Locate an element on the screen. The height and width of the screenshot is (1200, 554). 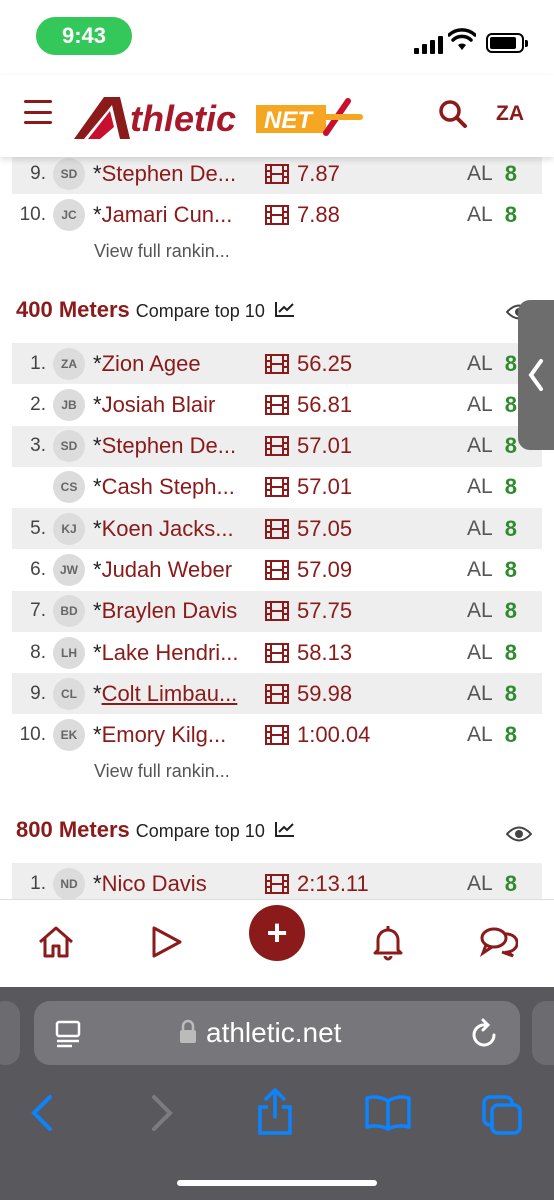
table-row: 1. ND *Nico Davis 2:13.11 AL 8 is located at coordinates (277, 881).